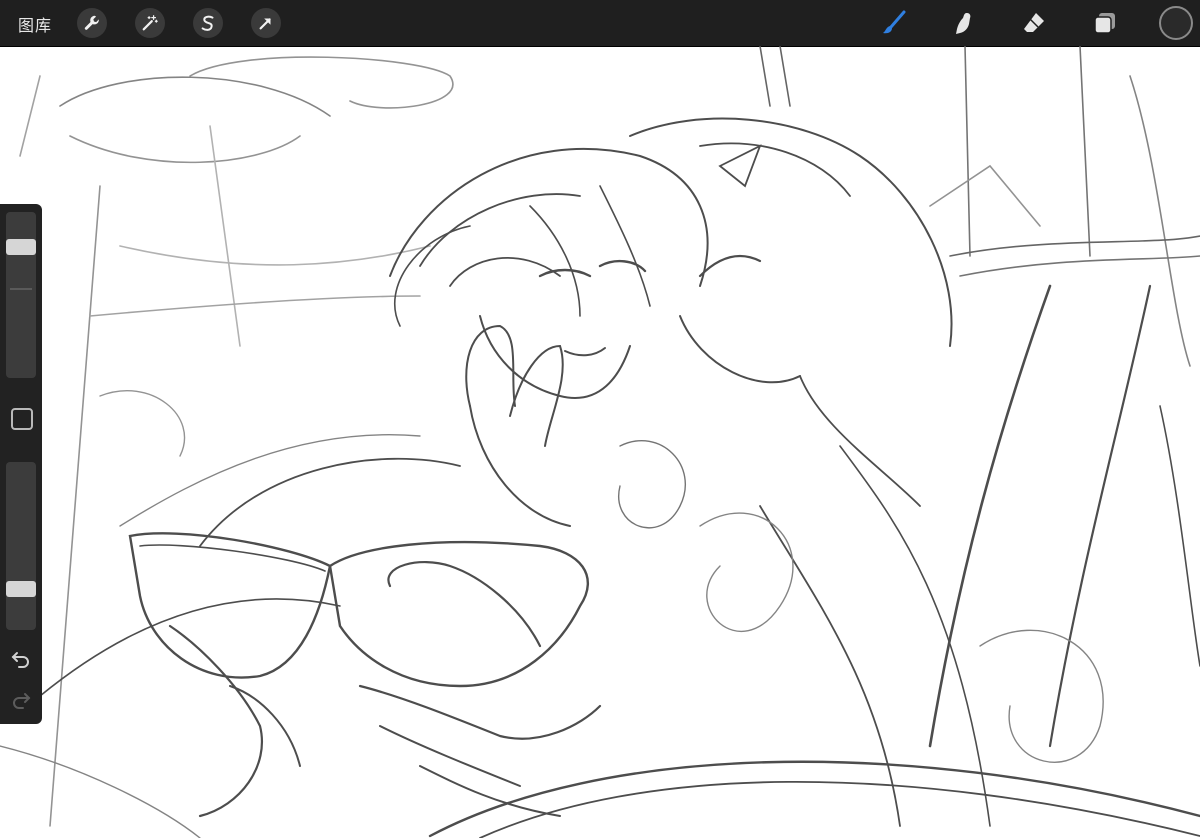  What do you see at coordinates (600, 23) in the screenshot?
I see `top-toolbar: 图库` at bounding box center [600, 23].